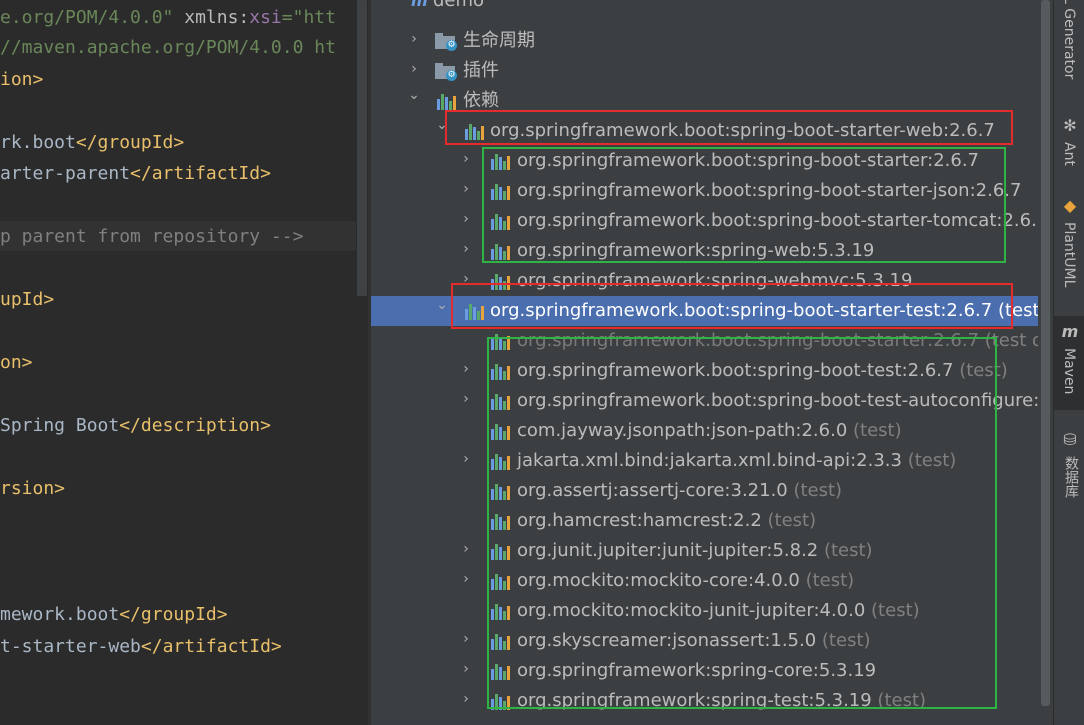  Describe the element at coordinates (65, 173) in the screenshot. I see `code-token: arter-parent` at that location.